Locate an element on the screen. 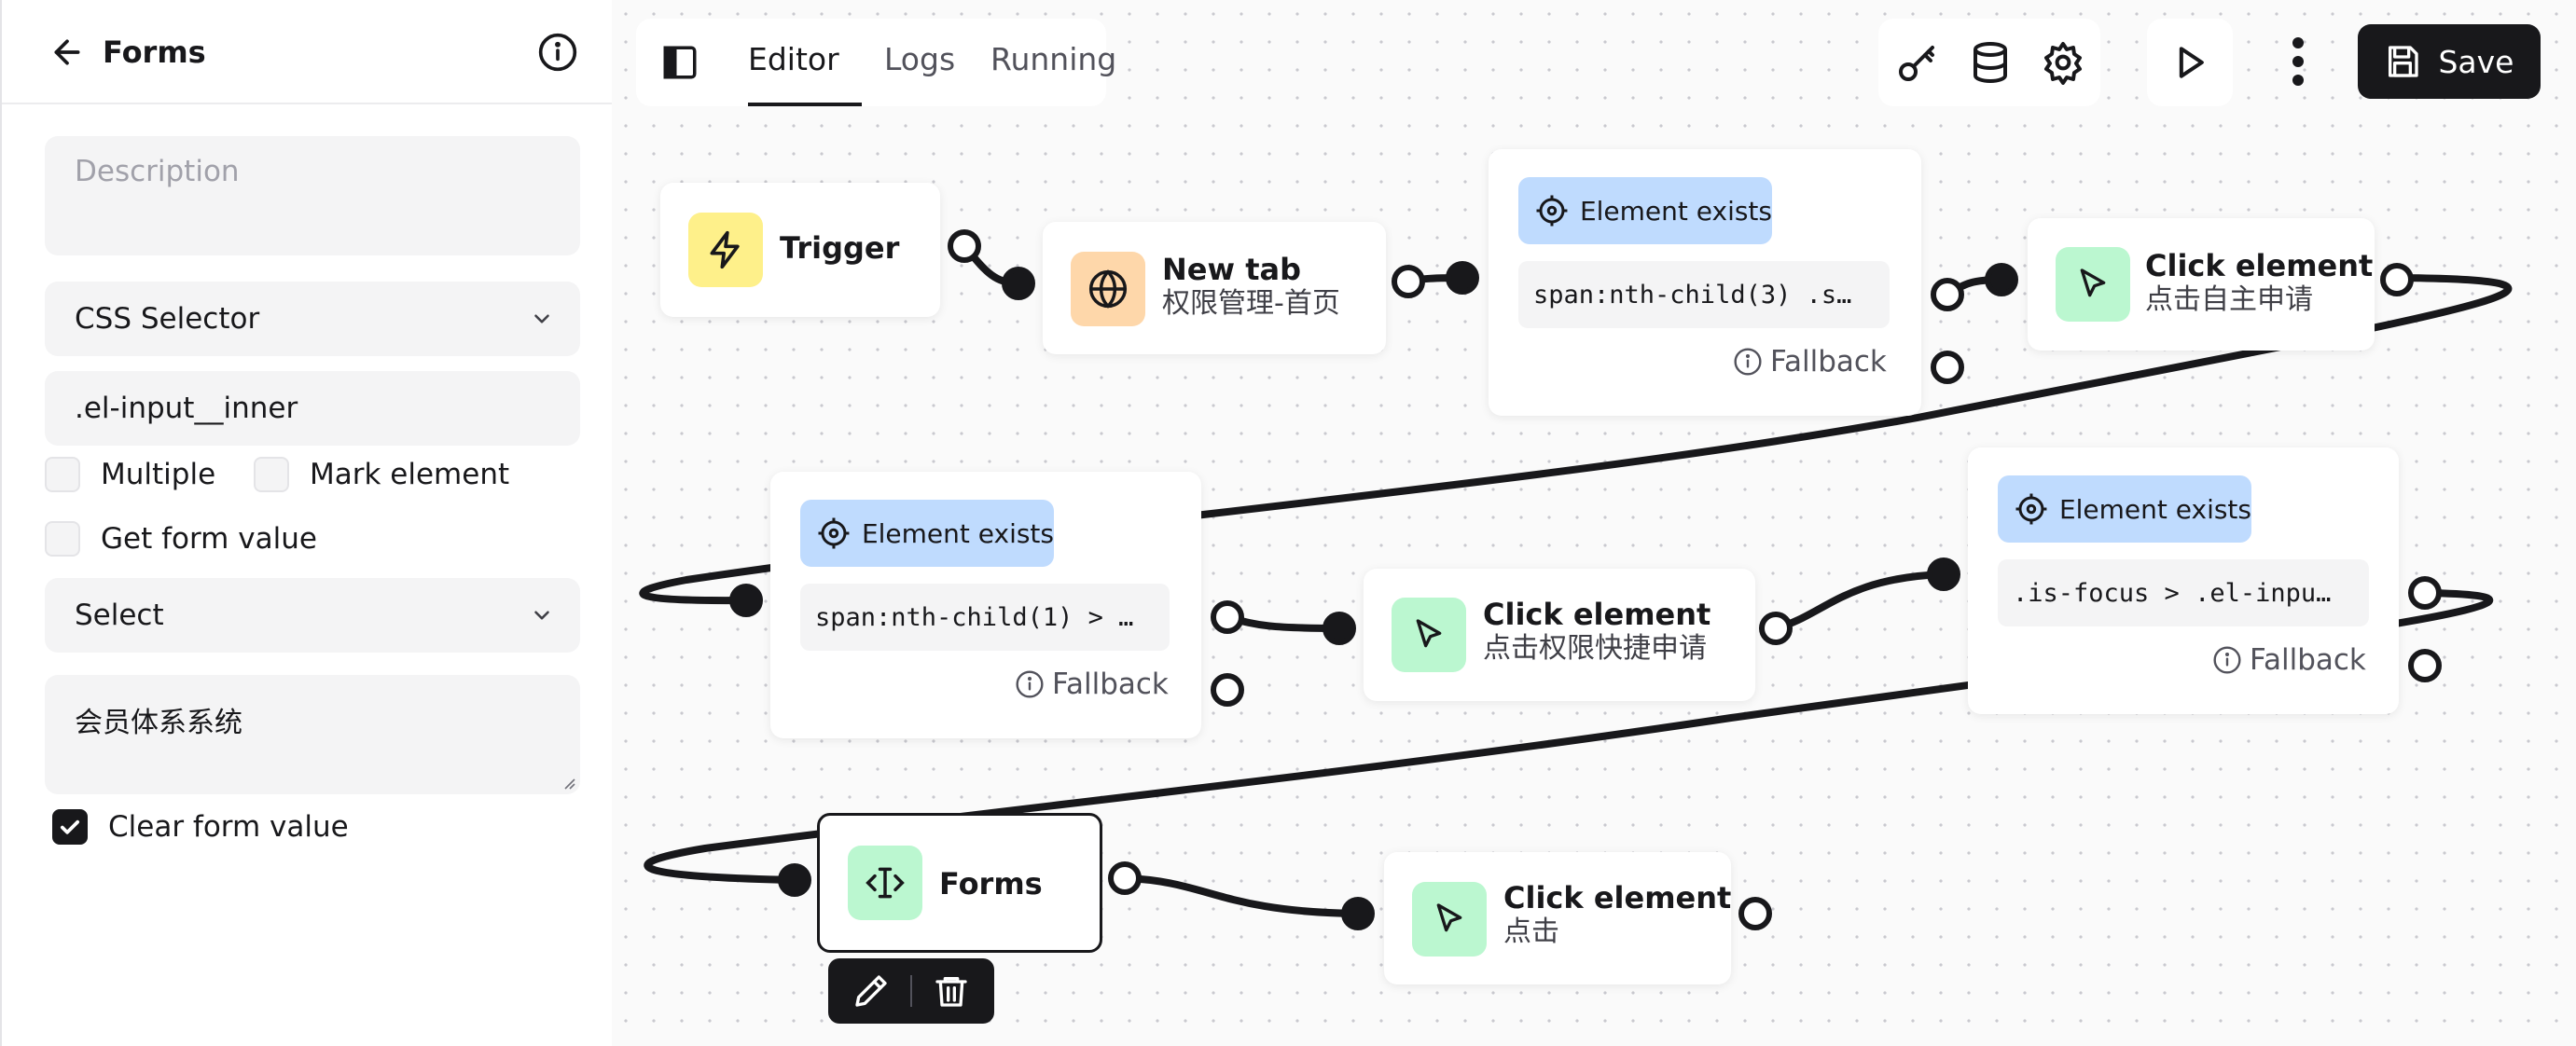 The width and height of the screenshot is (2576, 1046). info-icon is located at coordinates (557, 52).